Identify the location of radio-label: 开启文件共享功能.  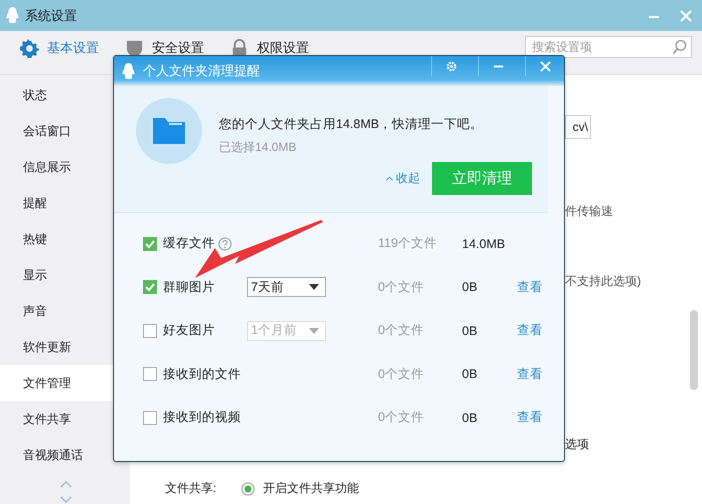
(311, 488).